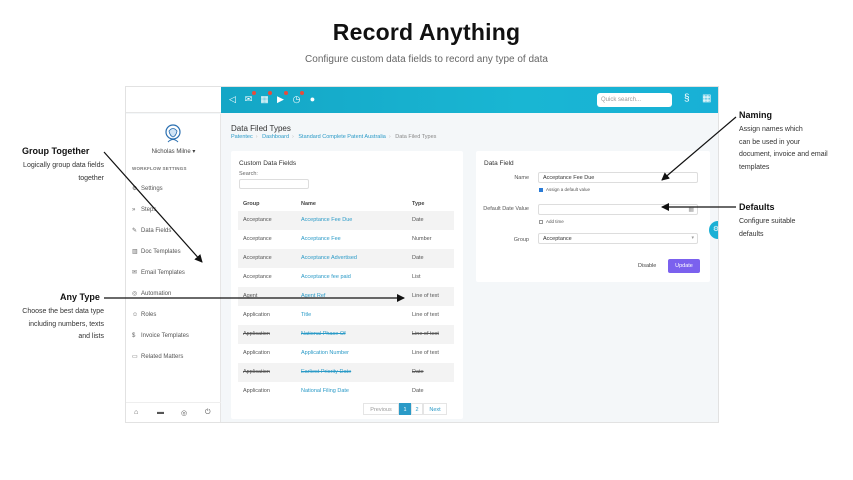 The height and width of the screenshot is (480, 853). What do you see at coordinates (135, 294) in the screenshot?
I see `automation-icon: ◎` at bounding box center [135, 294].